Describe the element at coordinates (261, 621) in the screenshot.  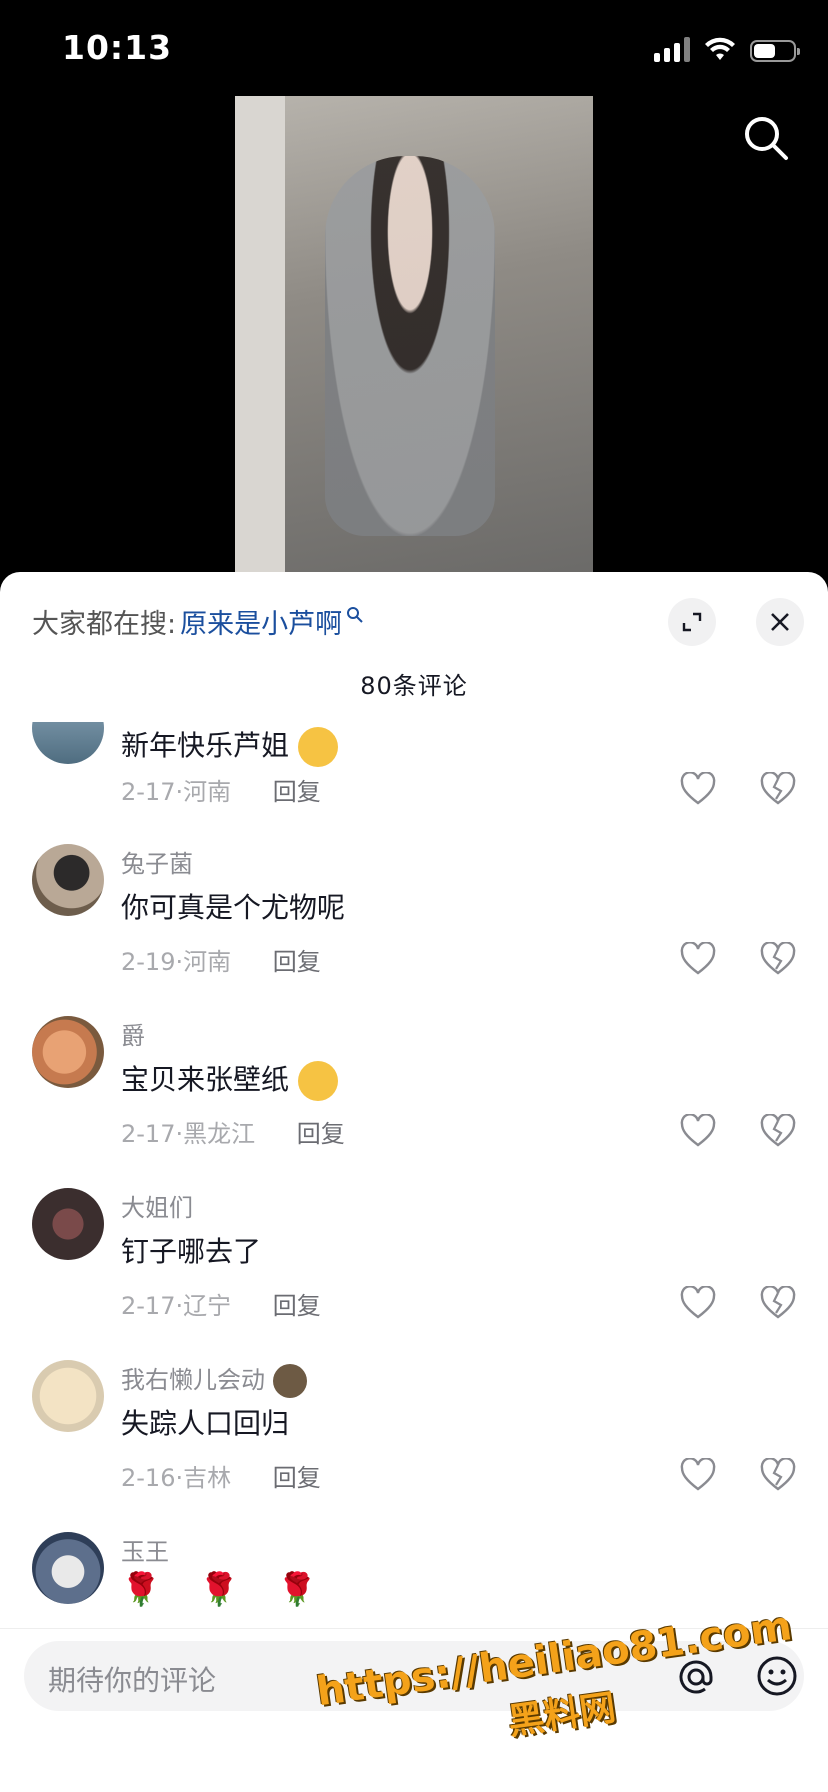
I see `suggestion-link: 原来是小芦啊` at that location.